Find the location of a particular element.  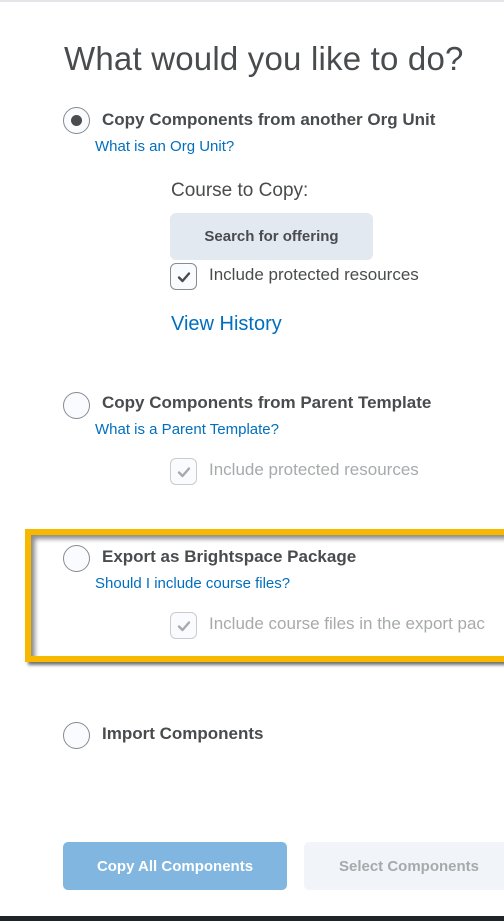

radio-import-components is located at coordinates (76, 735).